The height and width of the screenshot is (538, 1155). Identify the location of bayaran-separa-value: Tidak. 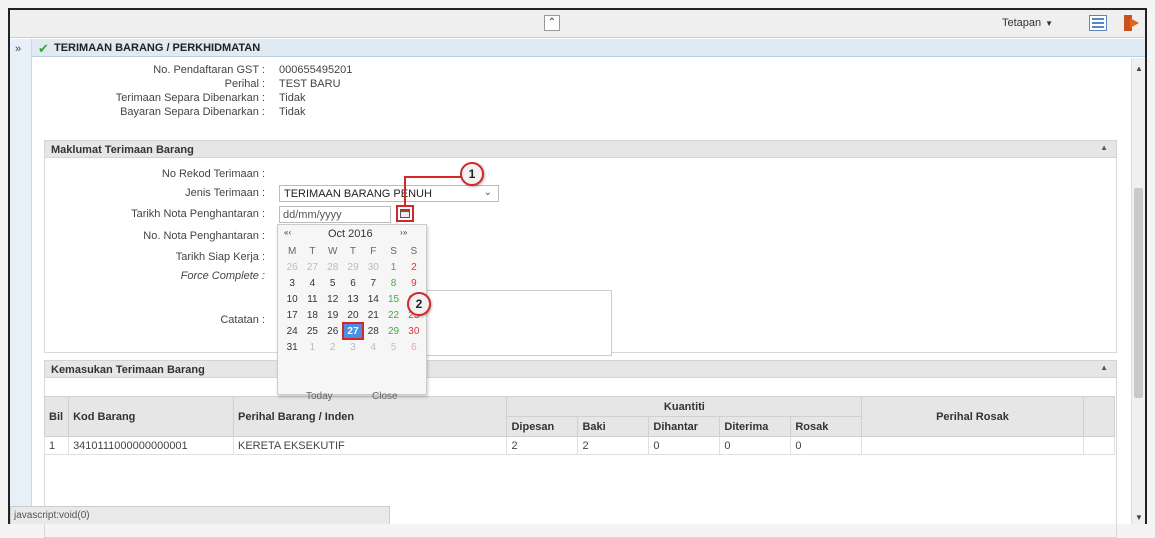
(292, 112).